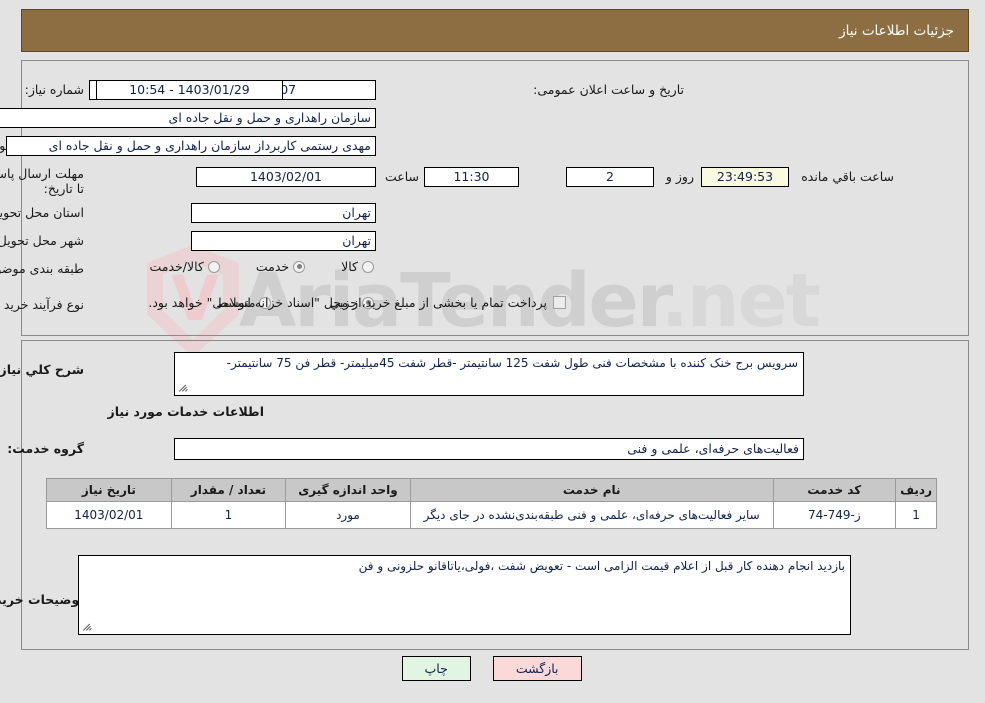 The width and height of the screenshot is (985, 703). Describe the element at coordinates (188, 118) in the screenshot. I see `buyer-org-field: سازمان راهداری و حمل و نقل جاده ای` at that location.